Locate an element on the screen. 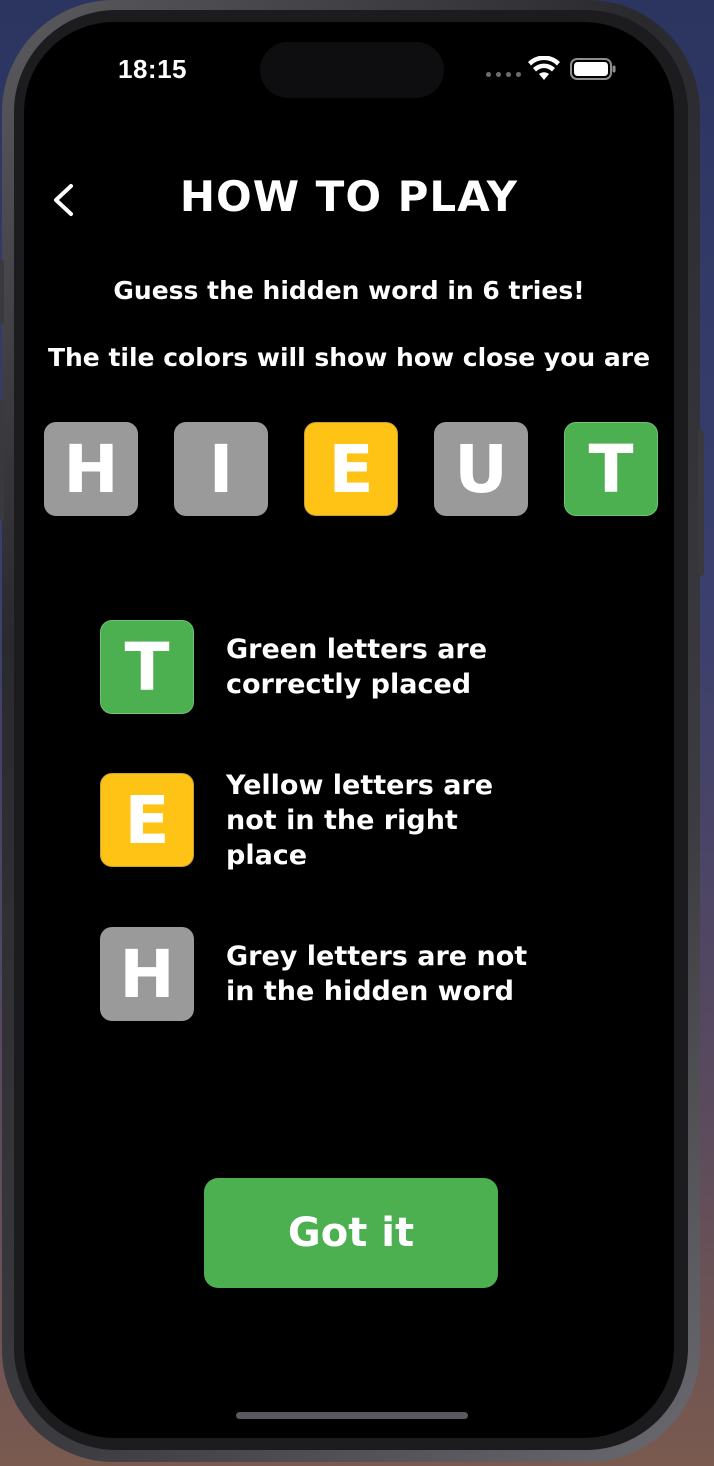 This screenshot has width=714, height=1466. home-indicator is located at coordinates (352, 1415).